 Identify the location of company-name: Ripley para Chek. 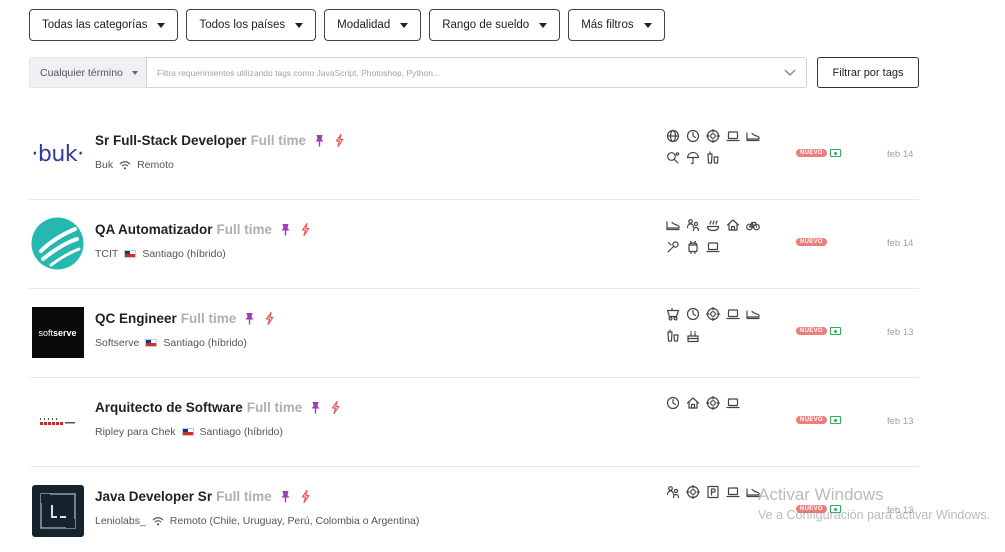
(135, 432).